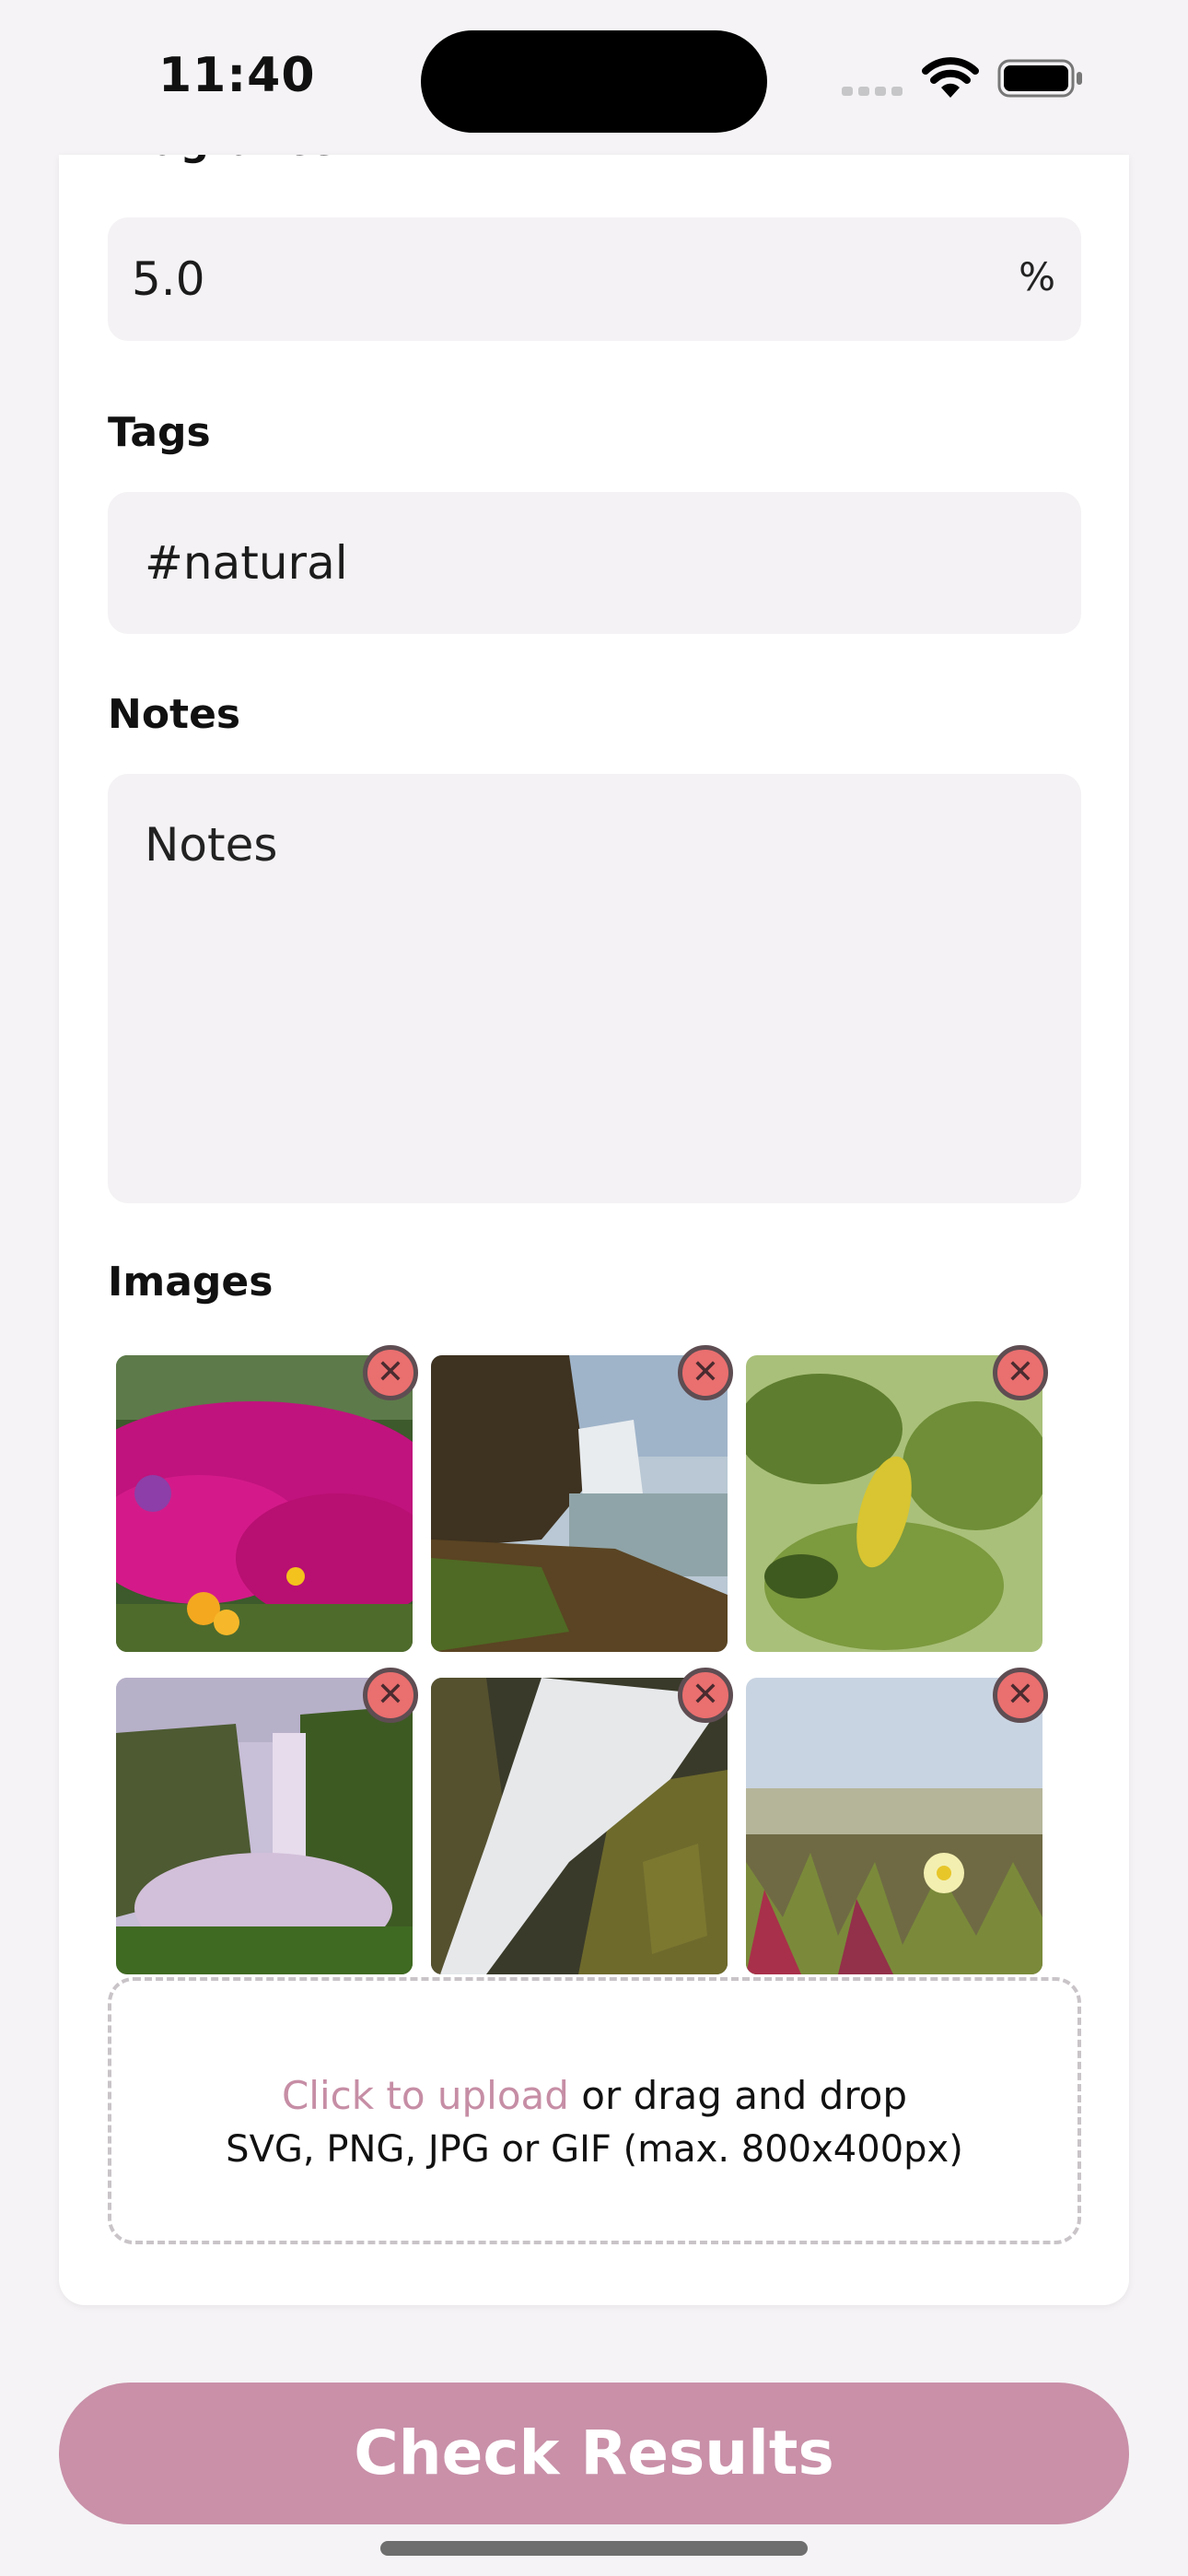 This screenshot has height=2576, width=1188. Describe the element at coordinates (390, 1372) in the screenshot. I see `remove-image-1-button: ✕` at that location.